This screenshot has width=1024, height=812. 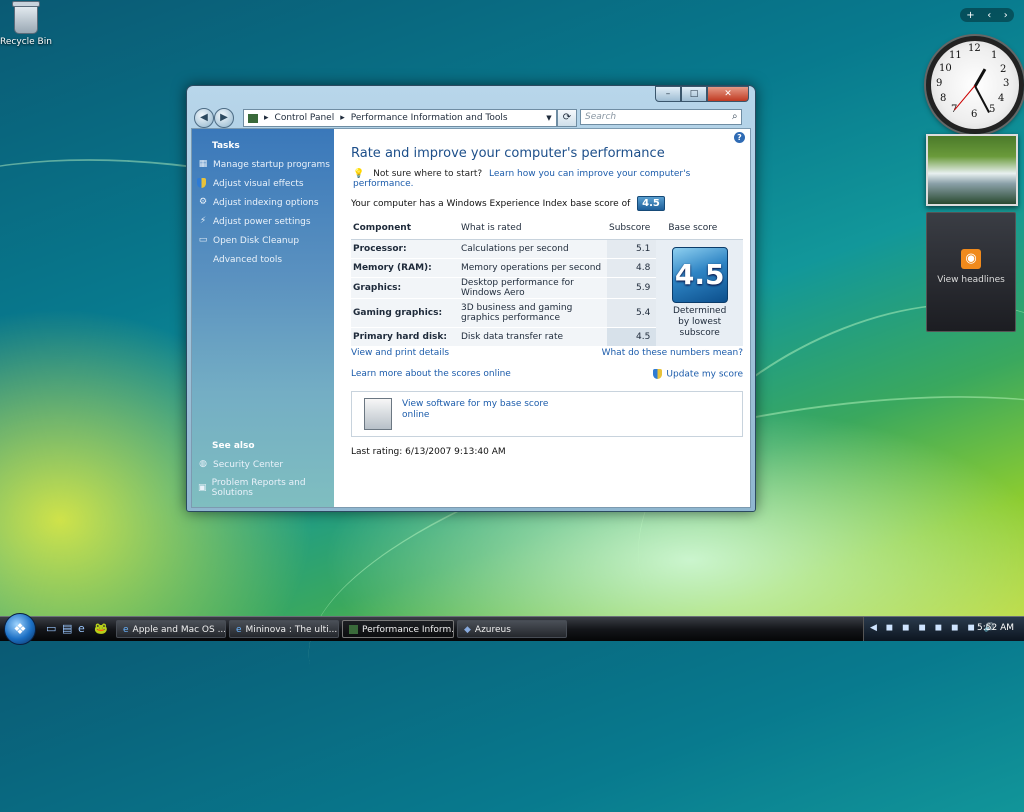 I want to click on task-adjust-visual-effects: Adjust visual effects, so click(x=263, y=183).